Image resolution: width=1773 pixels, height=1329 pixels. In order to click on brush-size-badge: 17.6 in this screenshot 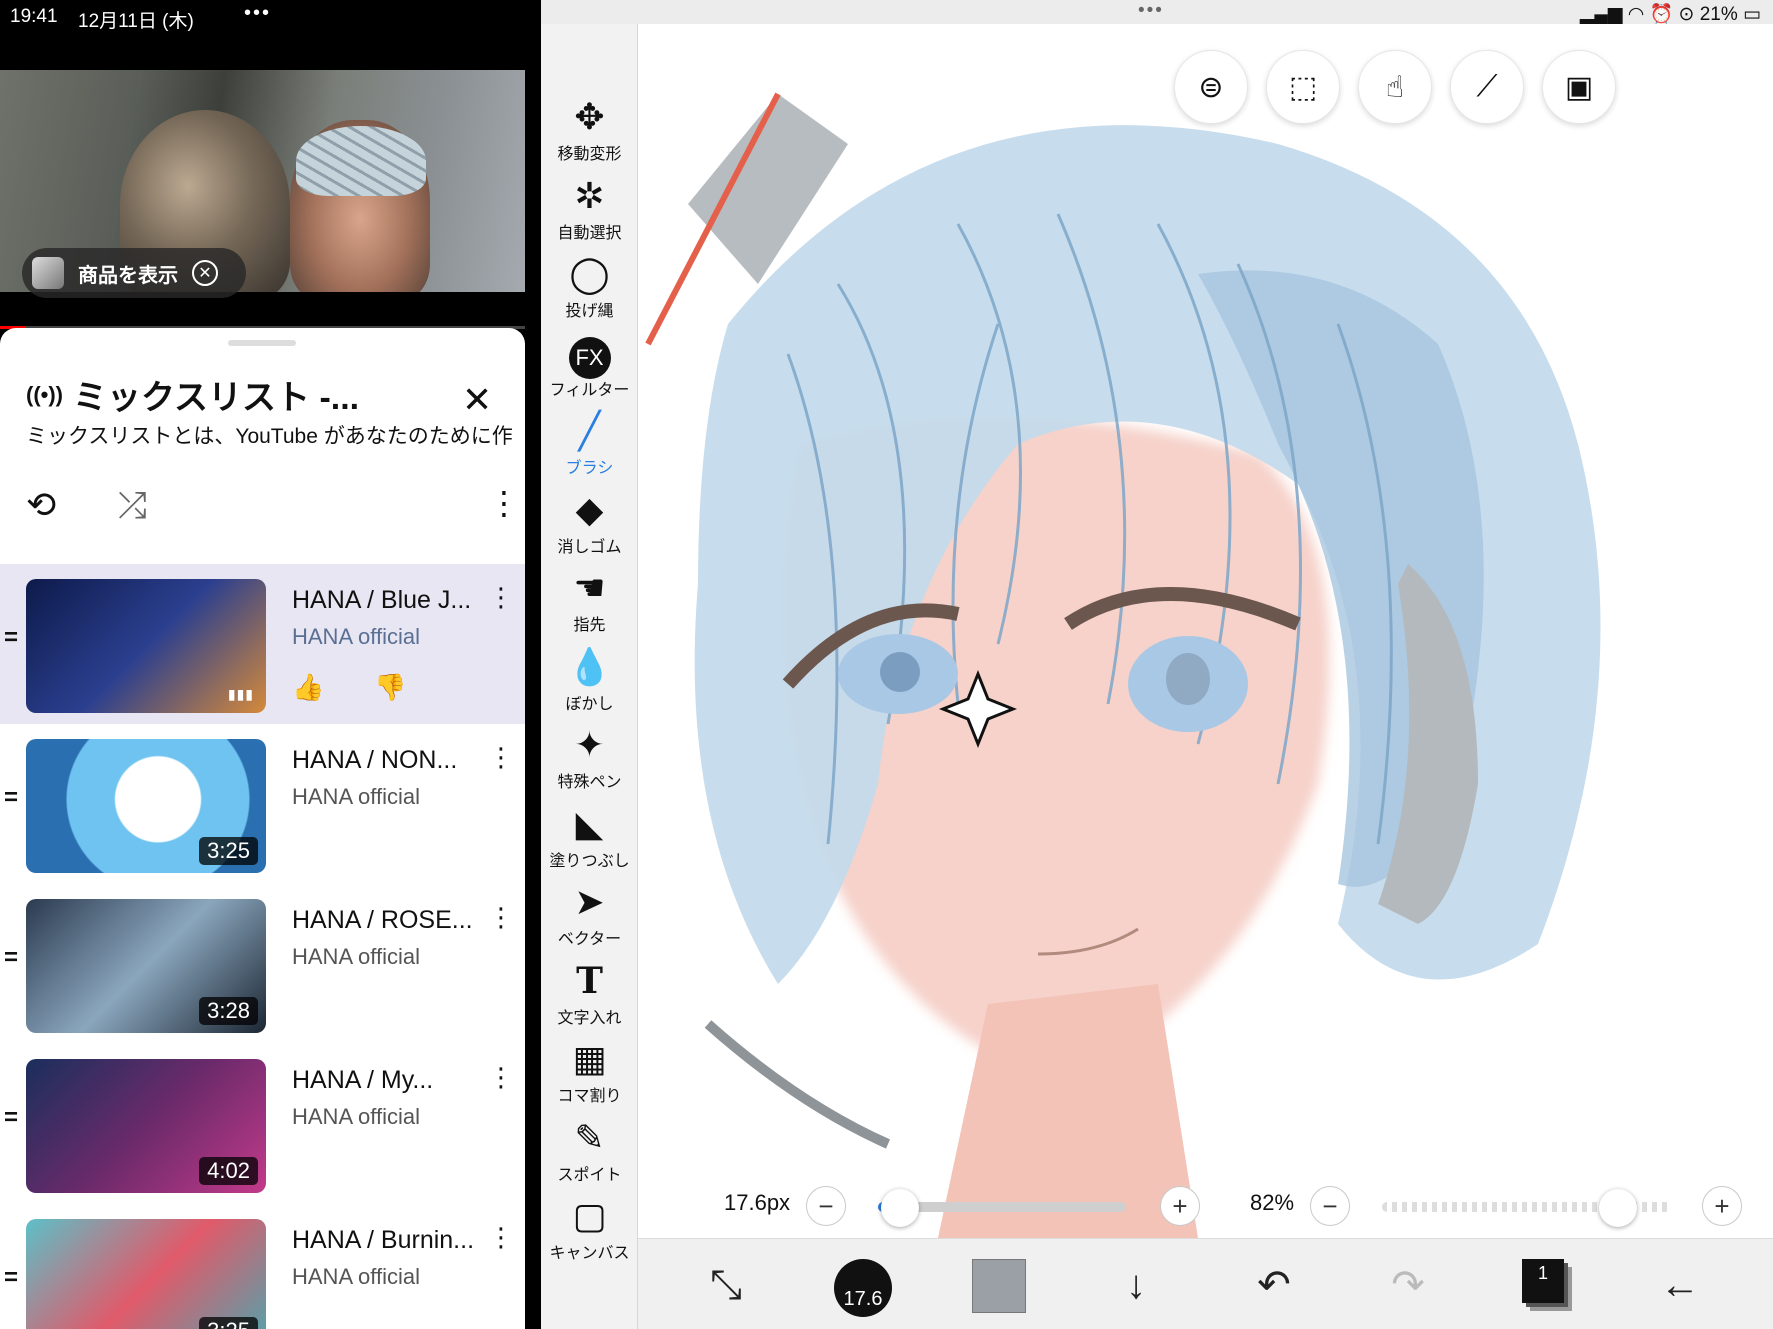, I will do `click(863, 1288)`.